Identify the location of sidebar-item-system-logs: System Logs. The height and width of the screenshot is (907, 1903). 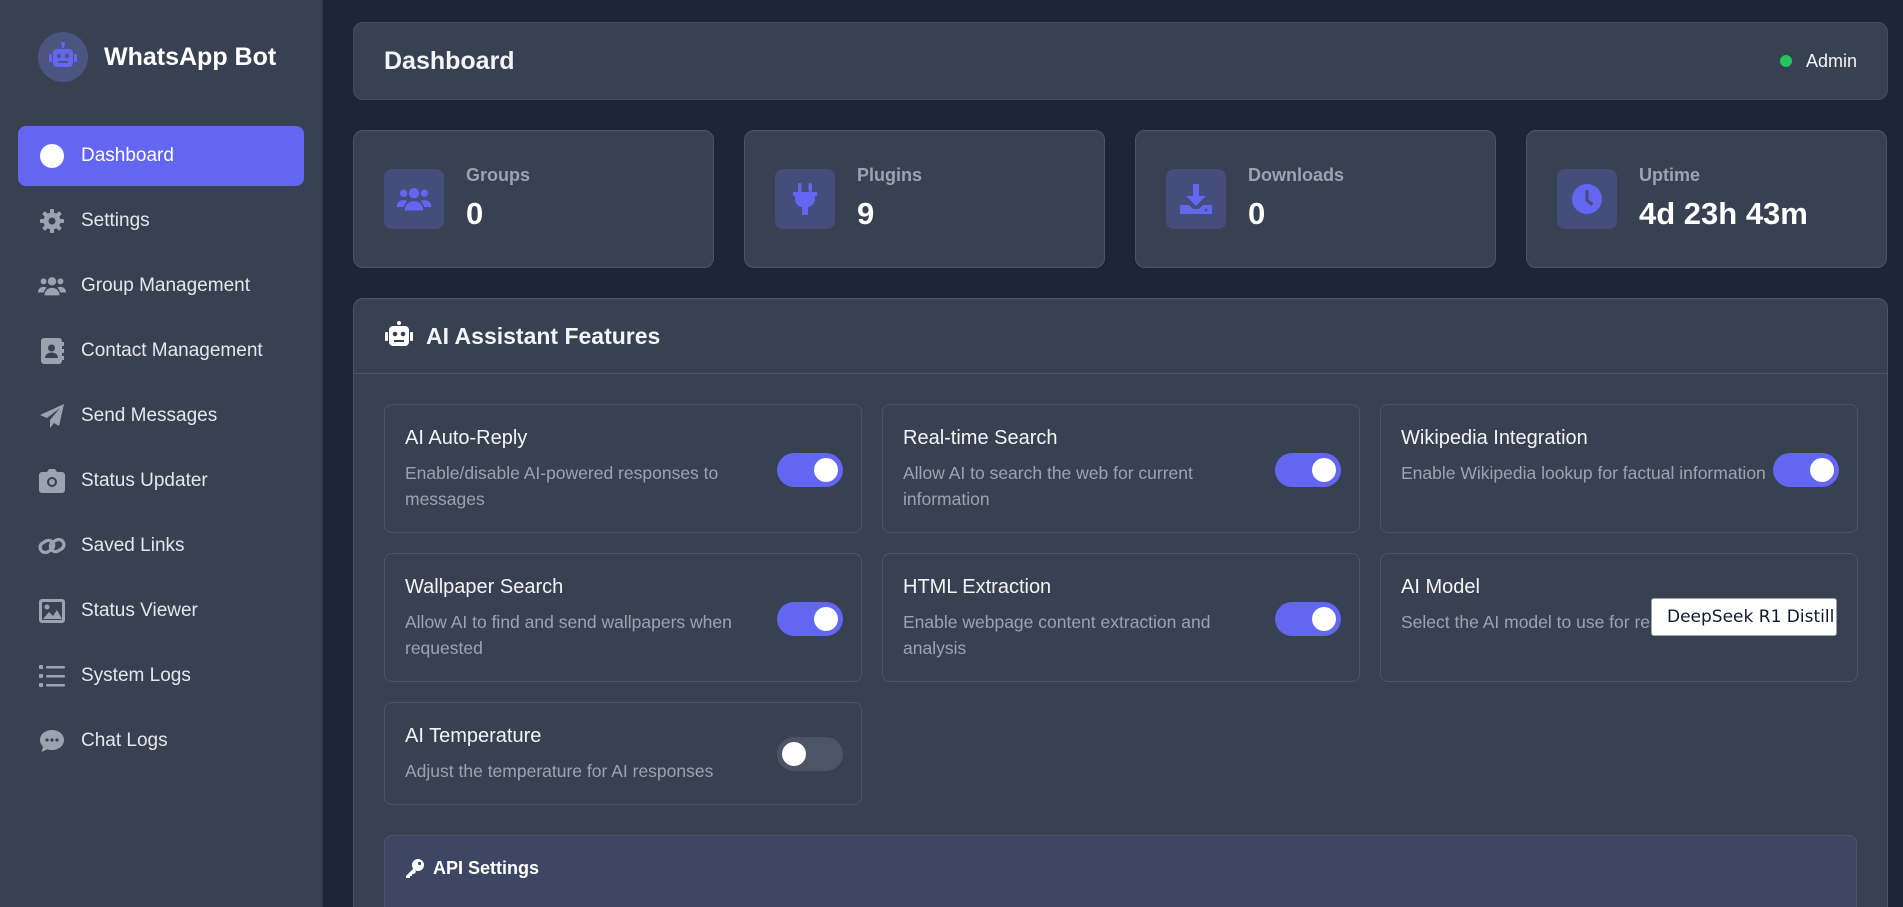
(161, 676).